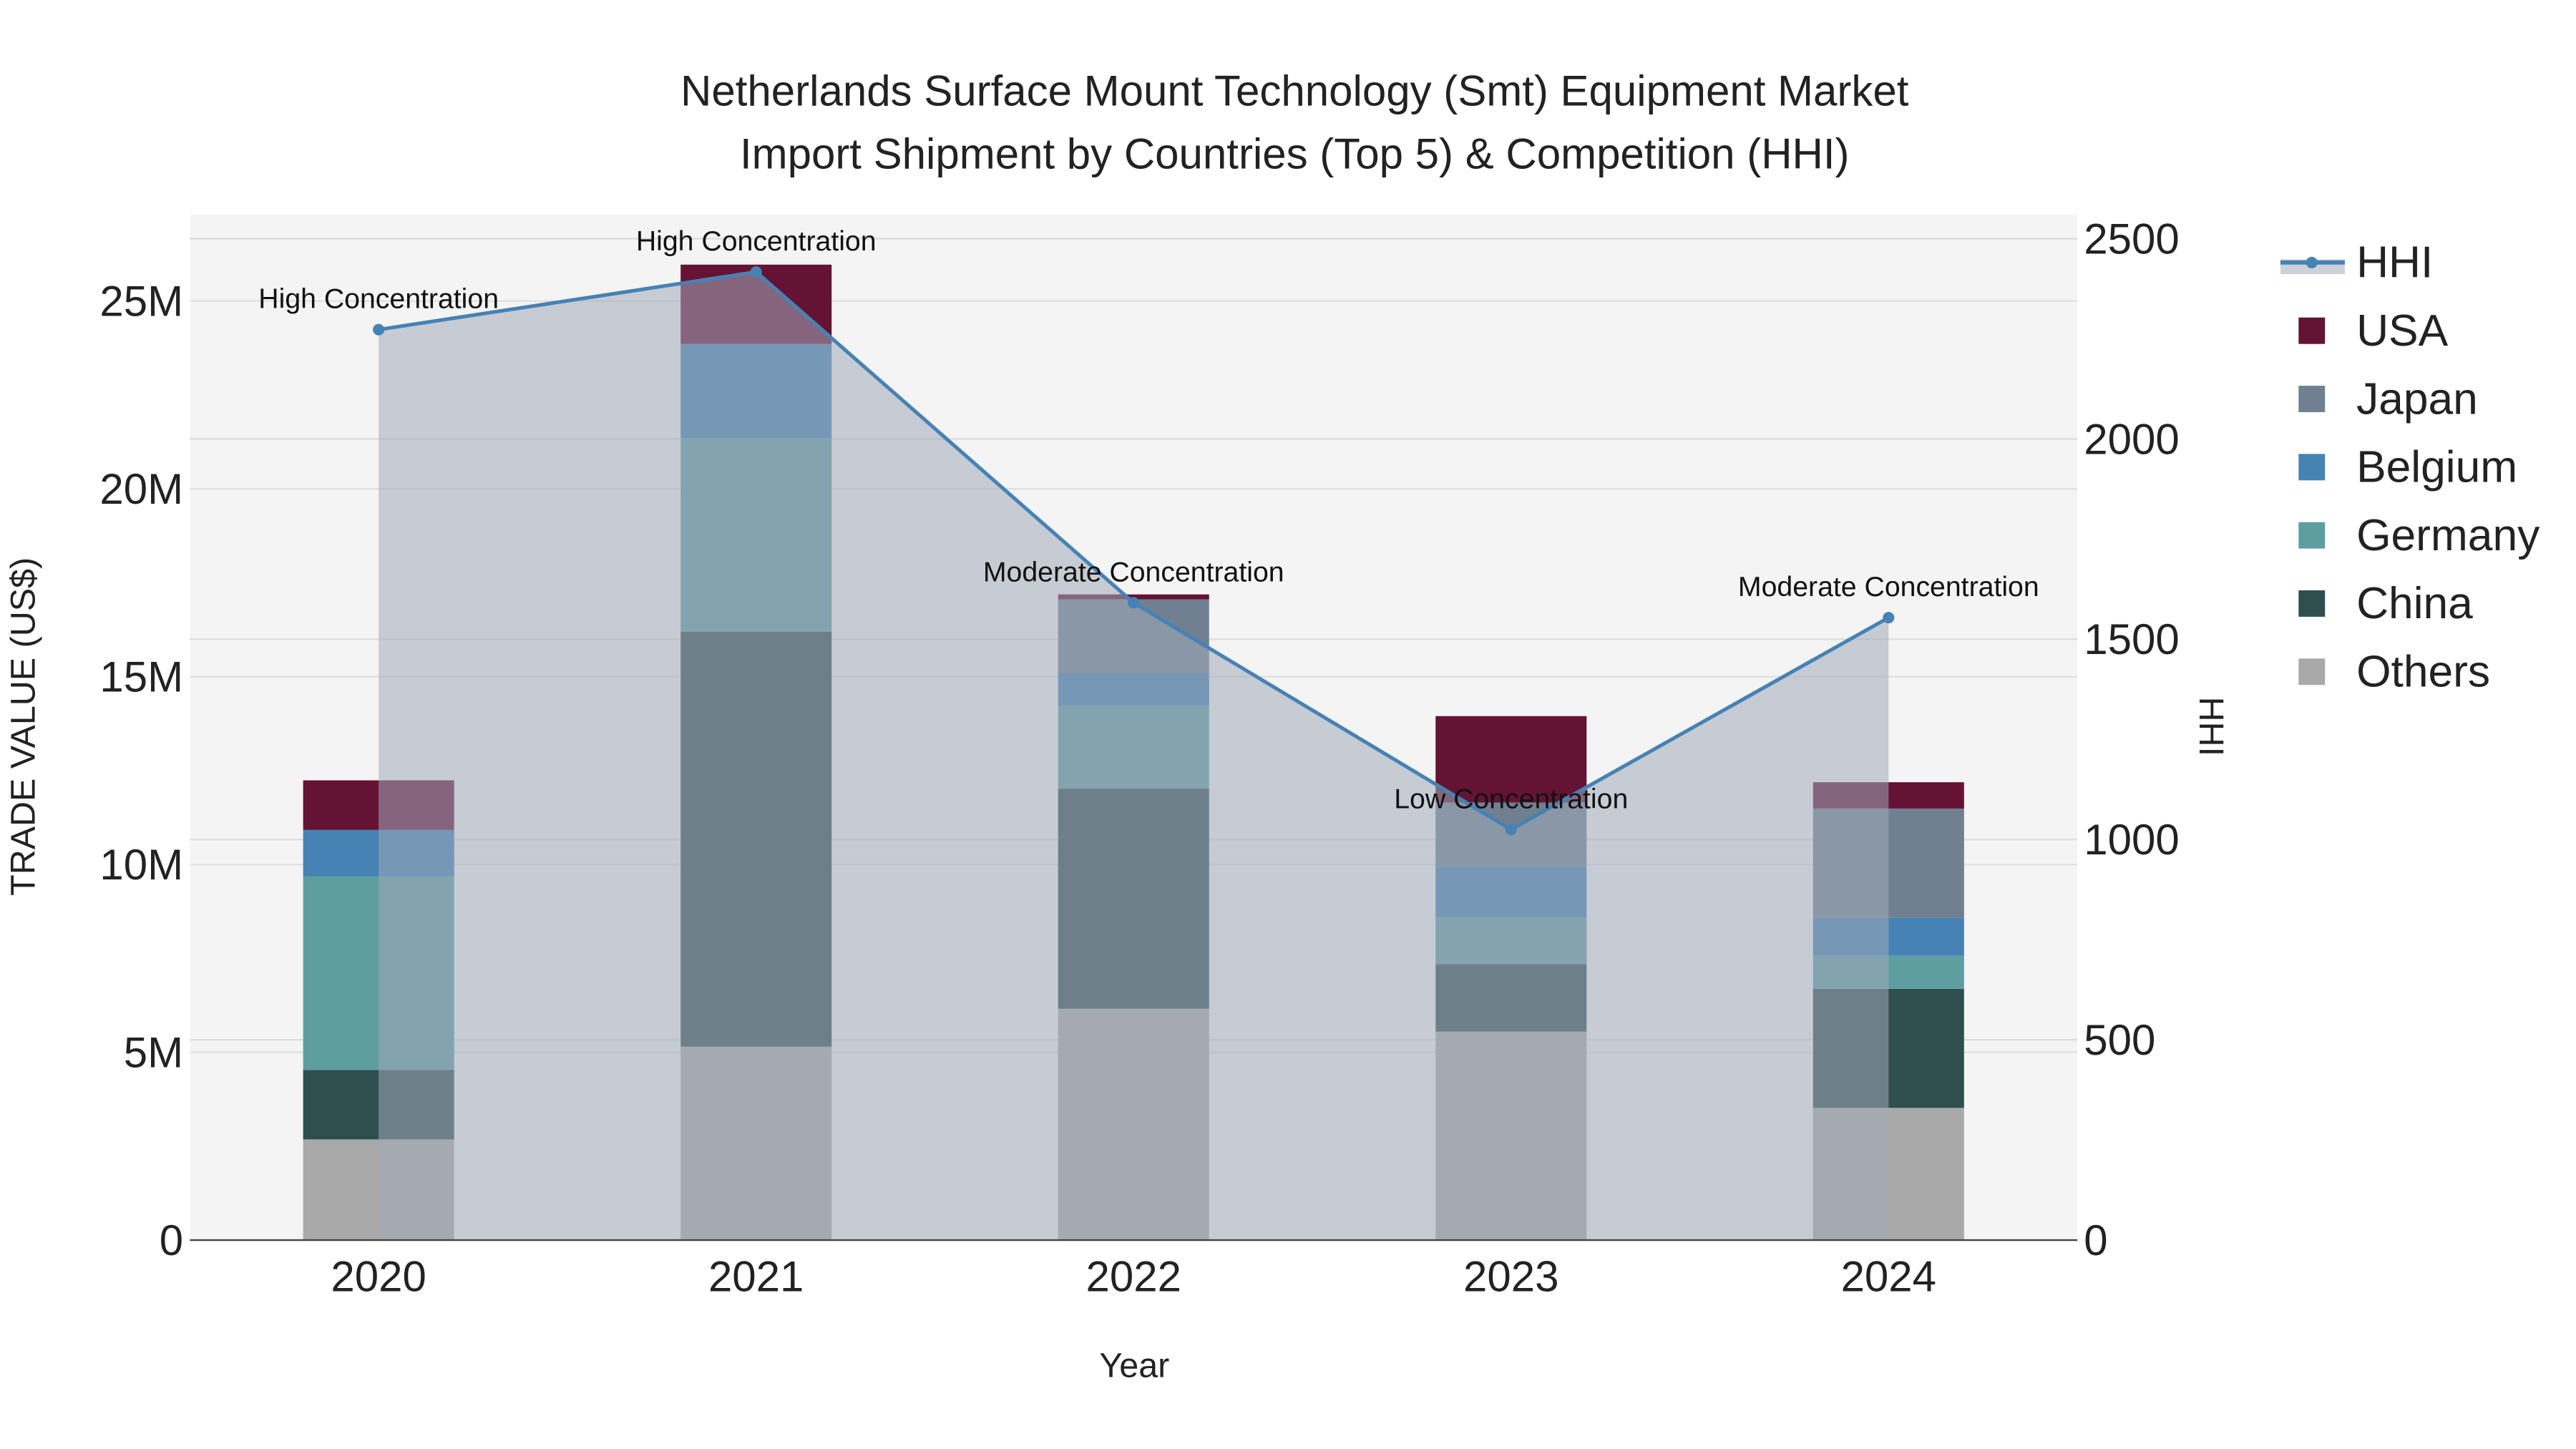  I want to click on y-tick-label: 15M, so click(141, 677).